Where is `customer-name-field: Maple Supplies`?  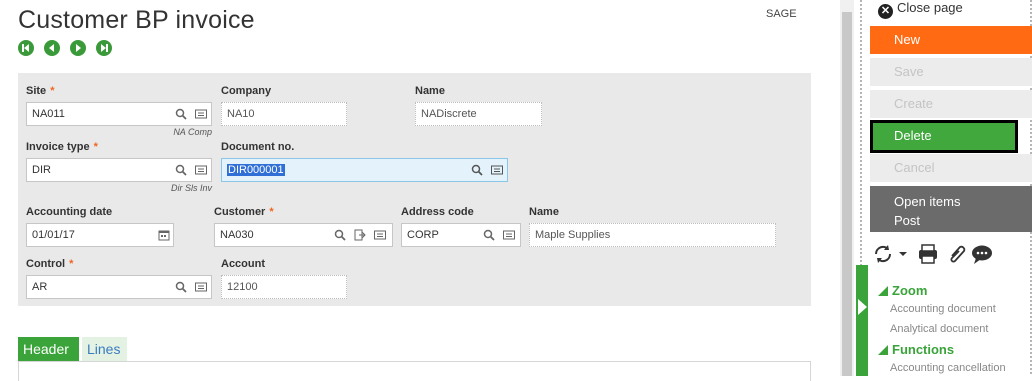
customer-name-field: Maple Supplies is located at coordinates (652, 235).